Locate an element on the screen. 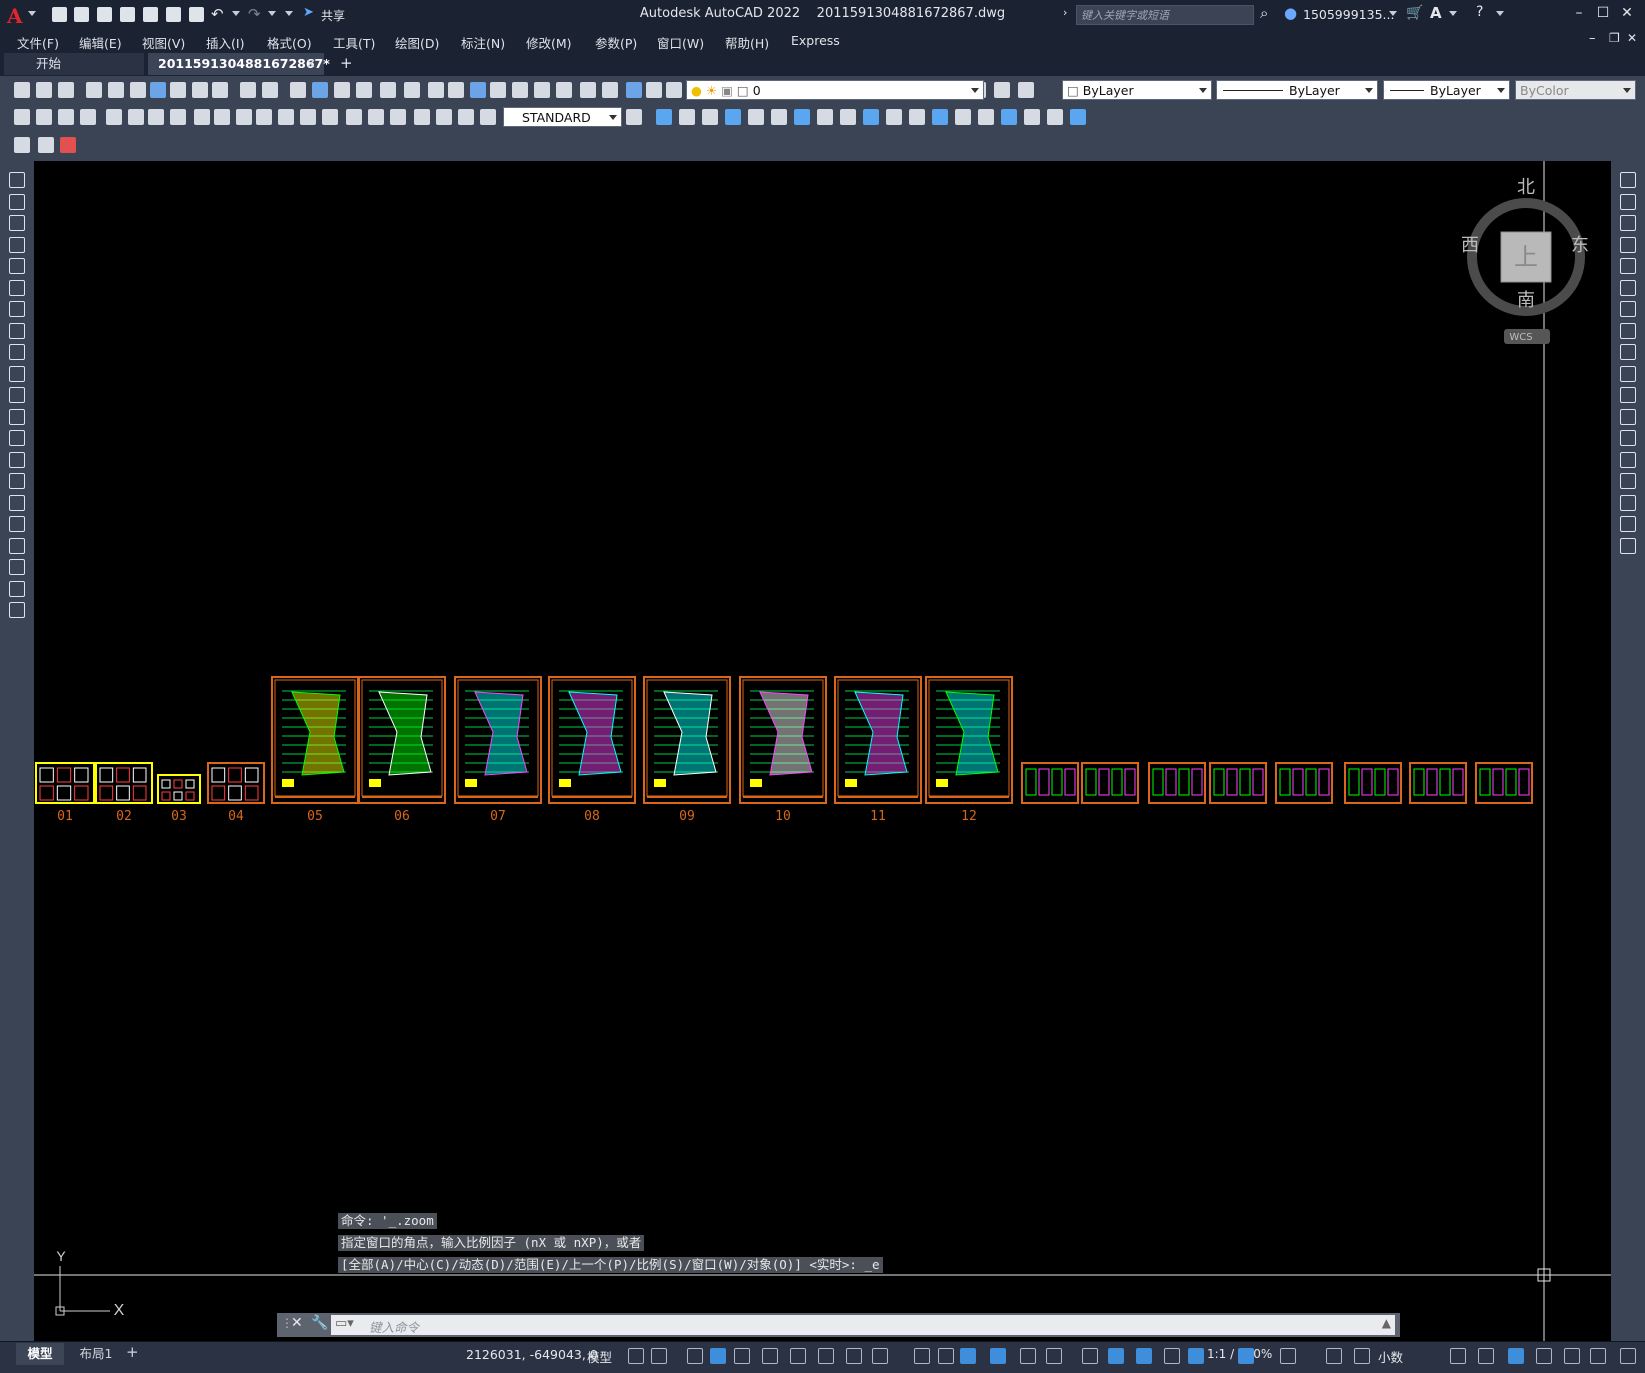 The height and width of the screenshot is (1373, 1645). open-file-icon is located at coordinates (81, 14).